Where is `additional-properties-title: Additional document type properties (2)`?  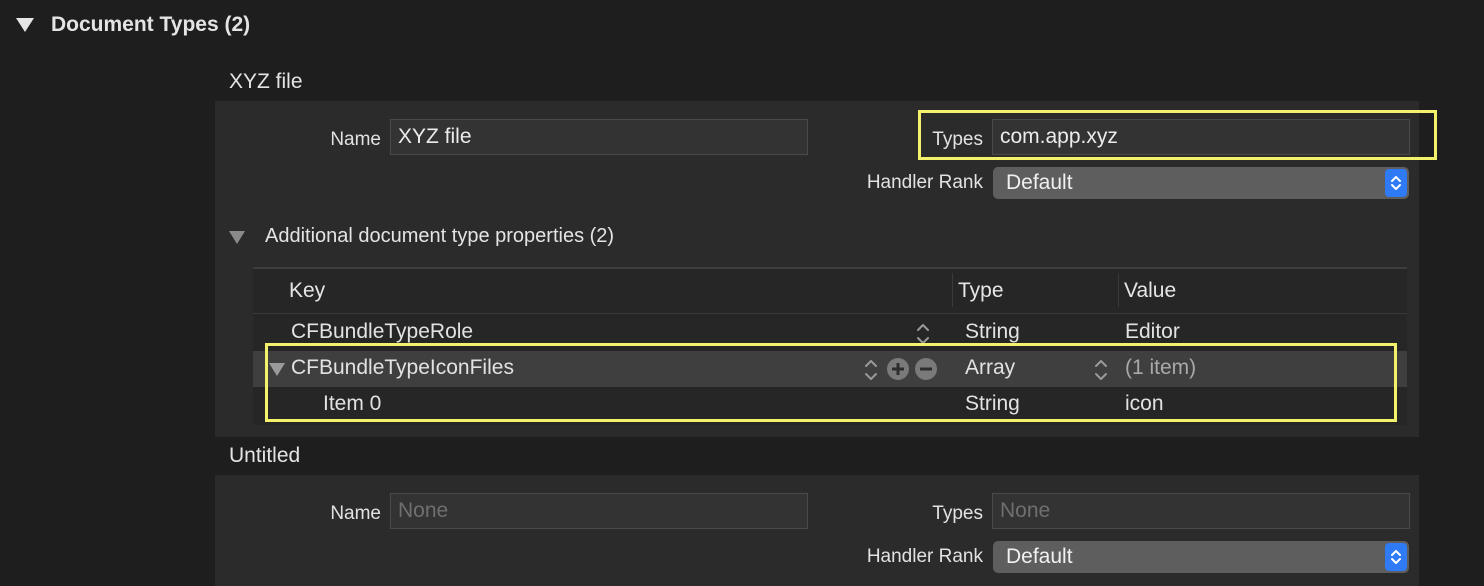 additional-properties-title: Additional document type properties (2) is located at coordinates (440, 236).